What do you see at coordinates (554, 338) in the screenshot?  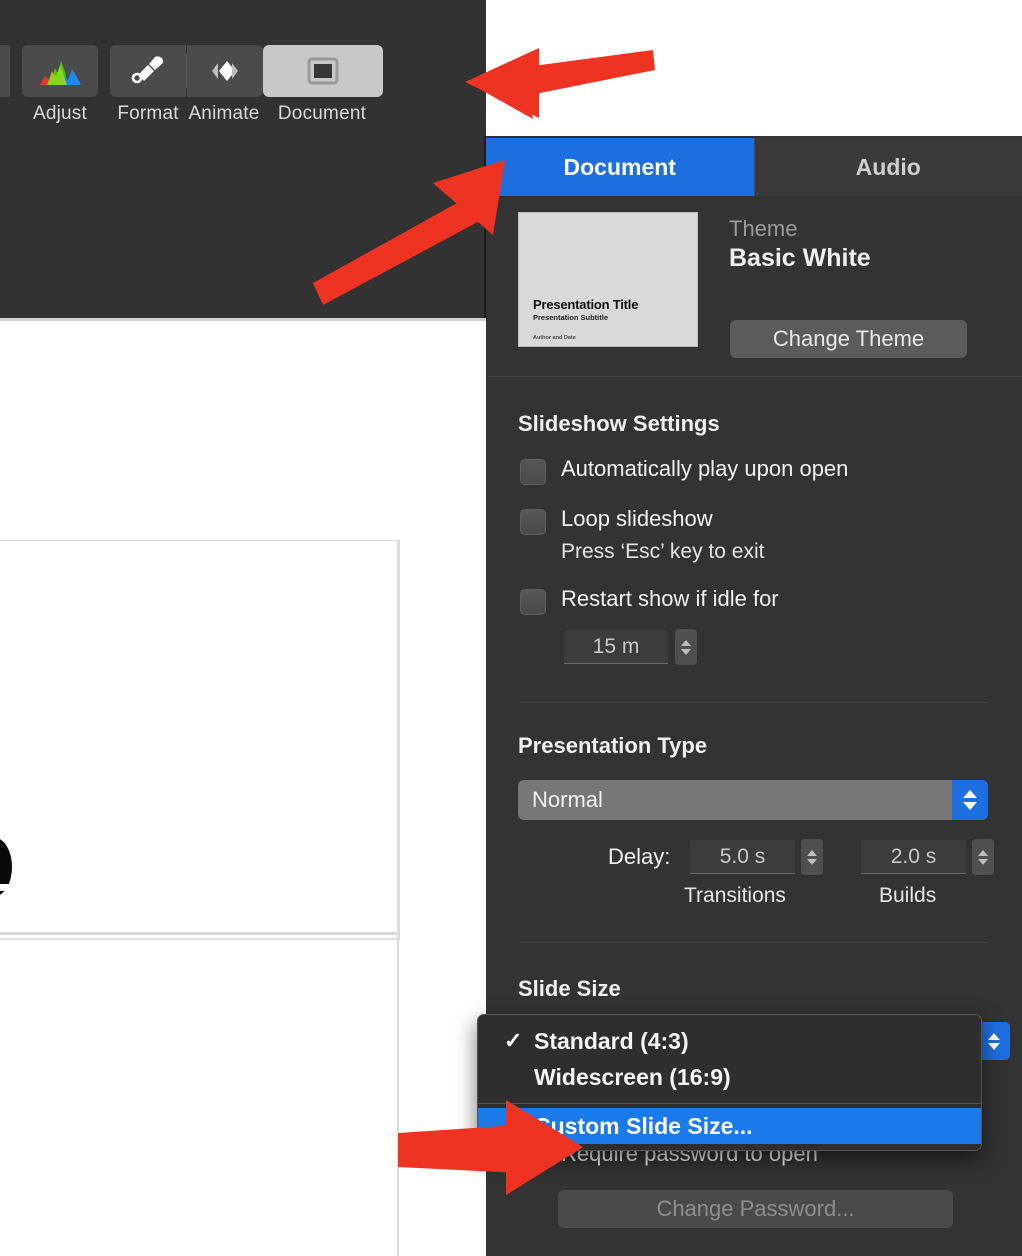 I see `thumbnail-author: Author and Date` at bounding box center [554, 338].